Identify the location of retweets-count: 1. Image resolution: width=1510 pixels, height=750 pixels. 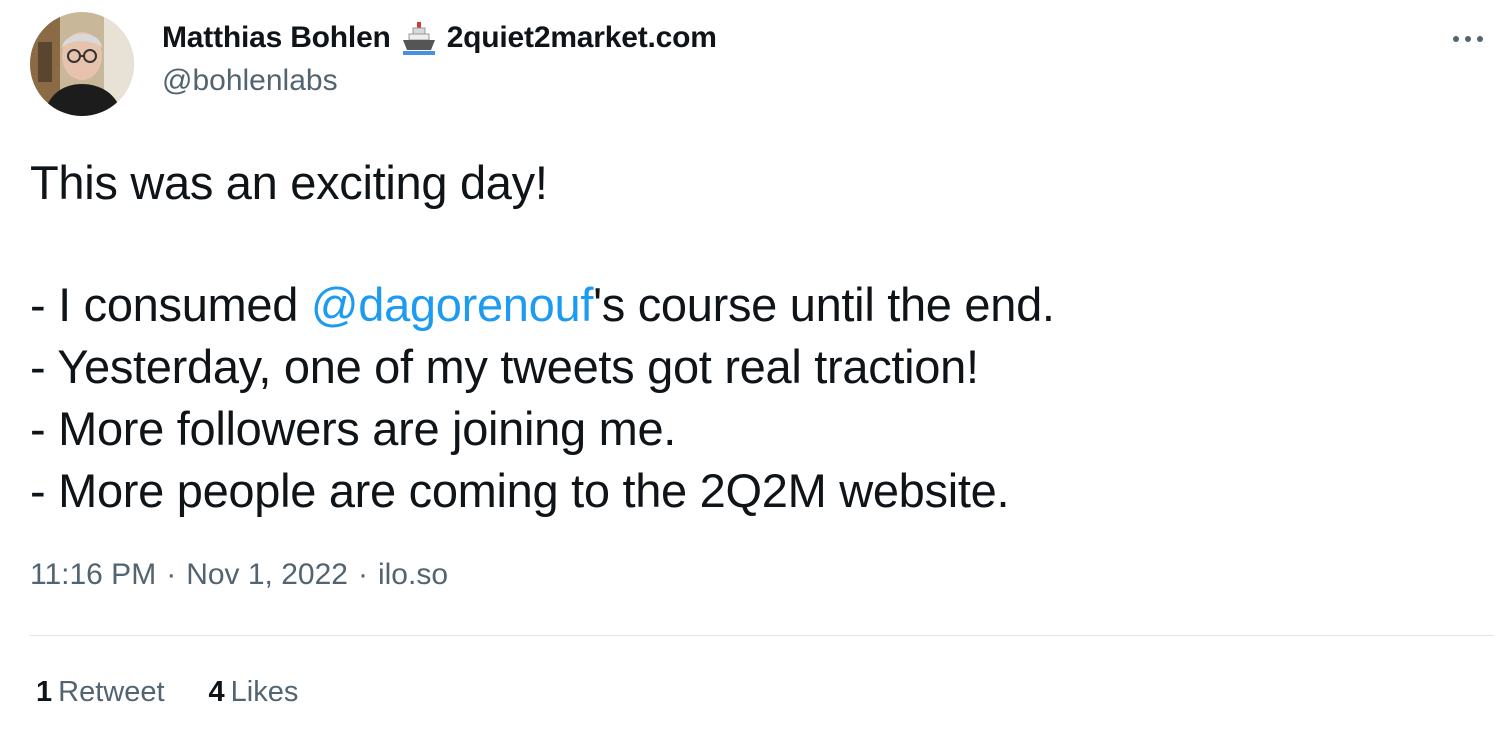
(44, 692).